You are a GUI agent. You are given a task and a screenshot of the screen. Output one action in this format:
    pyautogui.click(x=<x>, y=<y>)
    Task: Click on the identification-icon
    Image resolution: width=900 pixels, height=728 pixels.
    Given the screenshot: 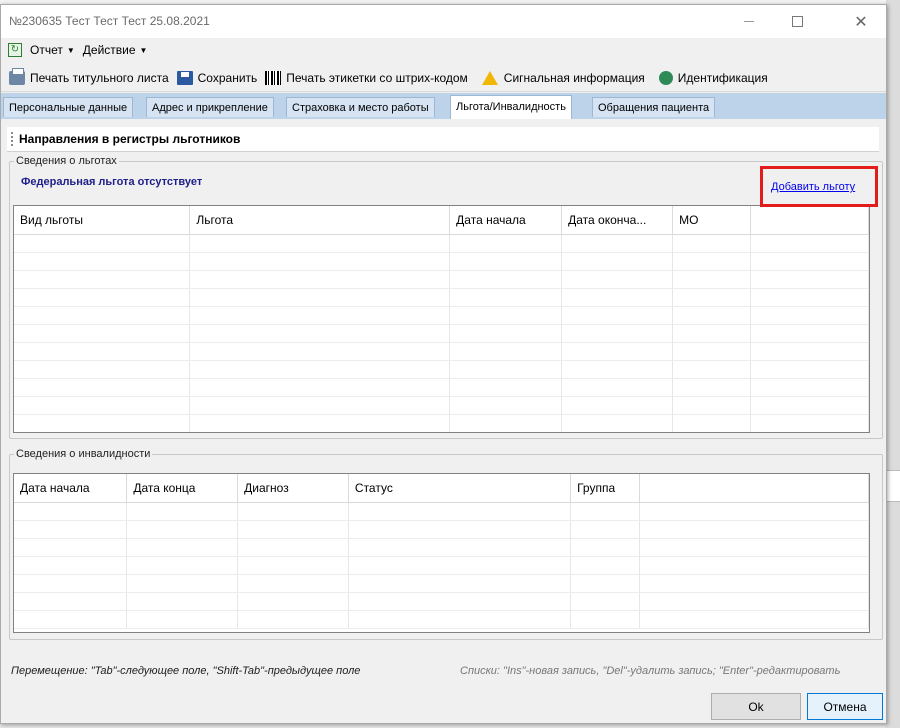 What is the action you would take?
    pyautogui.click(x=665, y=78)
    